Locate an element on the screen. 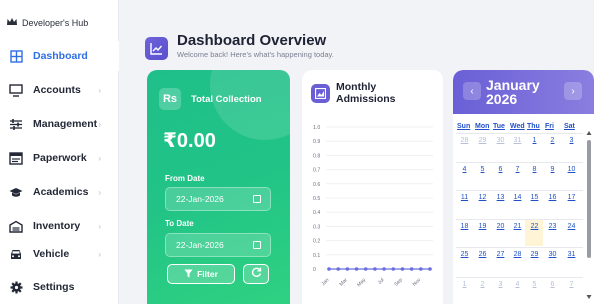 Image resolution: width=594 pixels, height=304 pixels. calendar-weekday: Tue is located at coordinates (499, 126).